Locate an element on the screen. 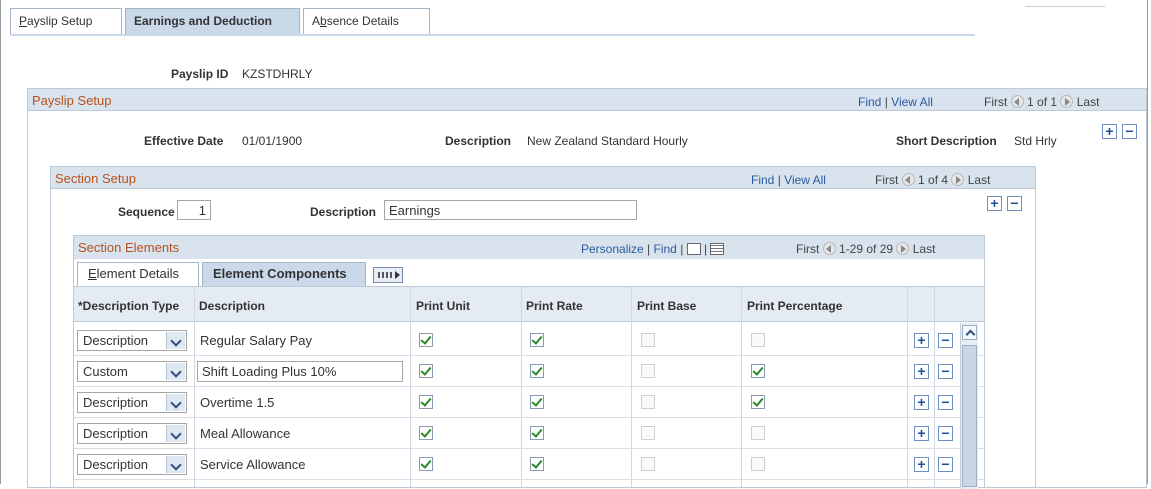  sequence-input: 1 is located at coordinates (194, 210).